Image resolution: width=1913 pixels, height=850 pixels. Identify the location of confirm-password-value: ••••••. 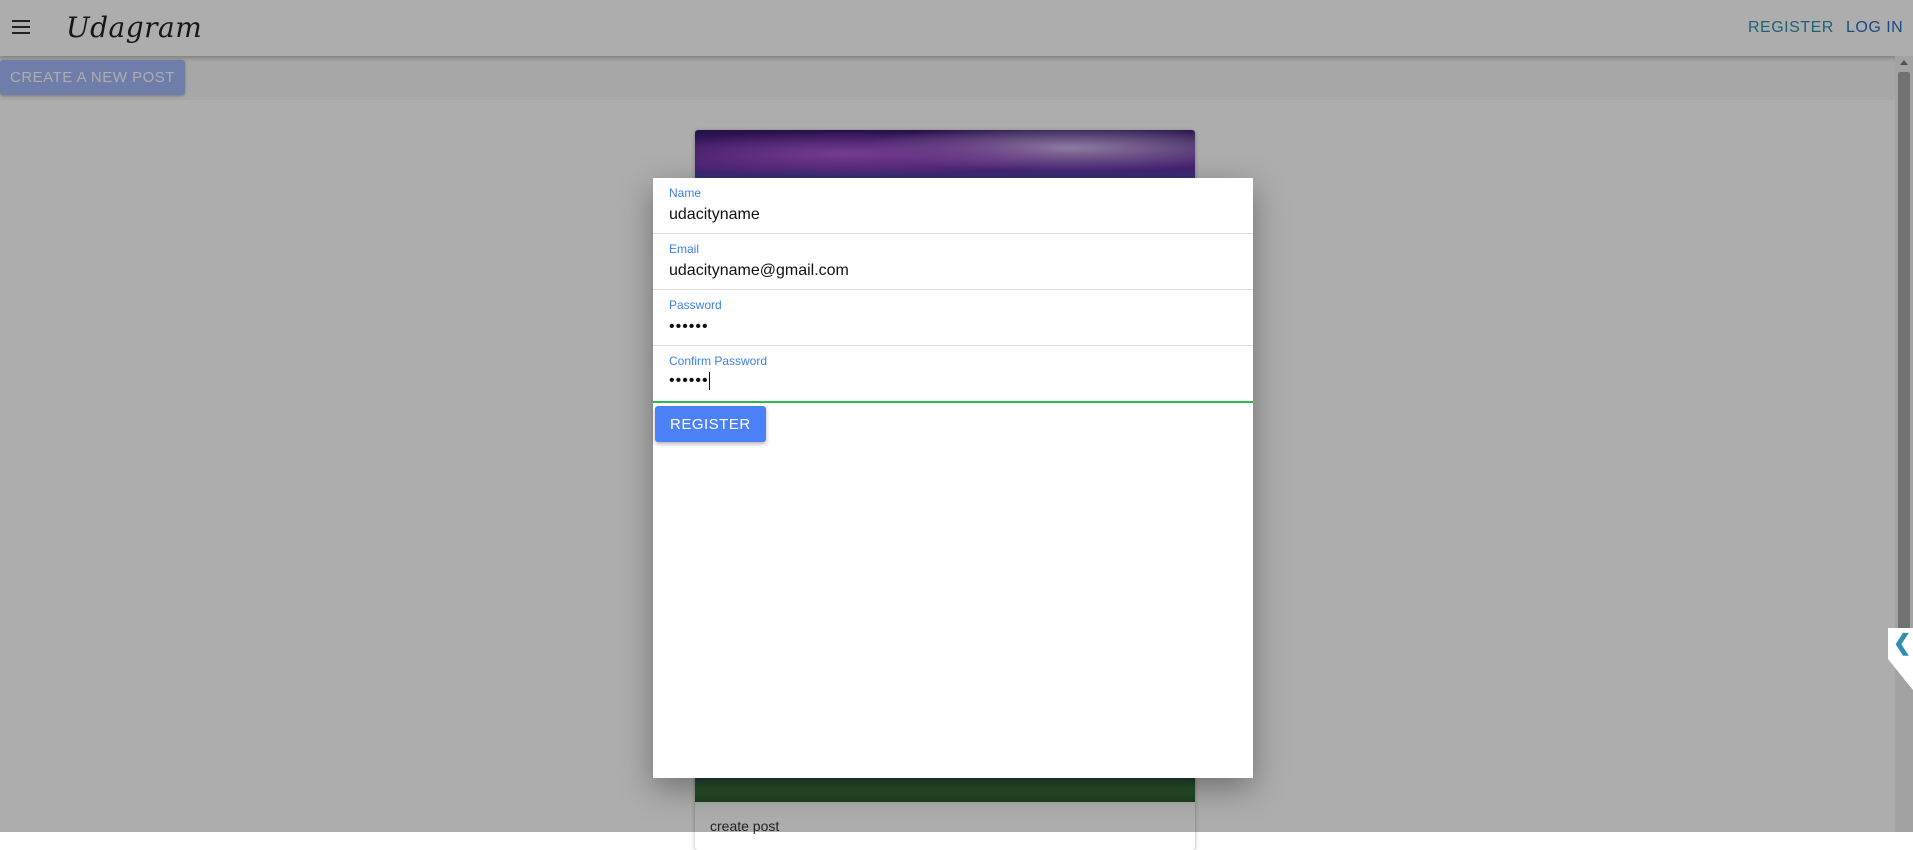
(689, 381).